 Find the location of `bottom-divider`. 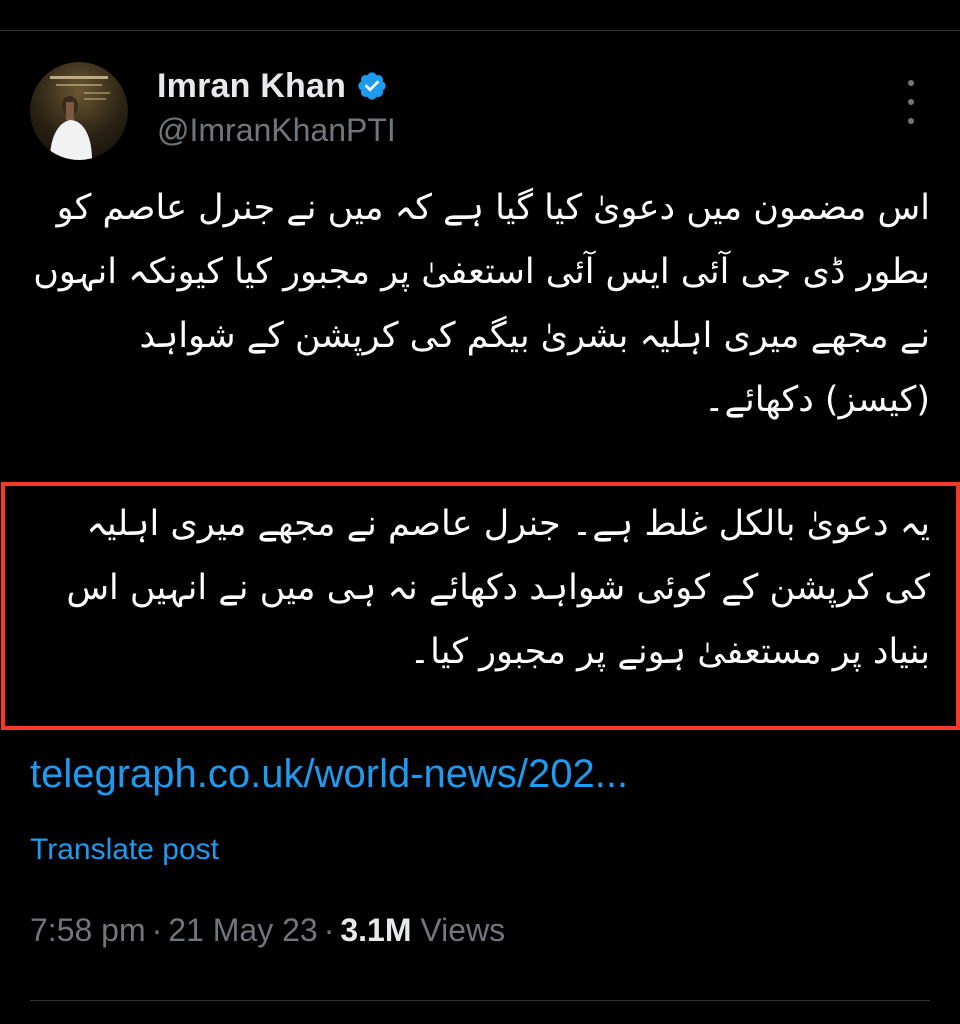

bottom-divider is located at coordinates (480, 1000).